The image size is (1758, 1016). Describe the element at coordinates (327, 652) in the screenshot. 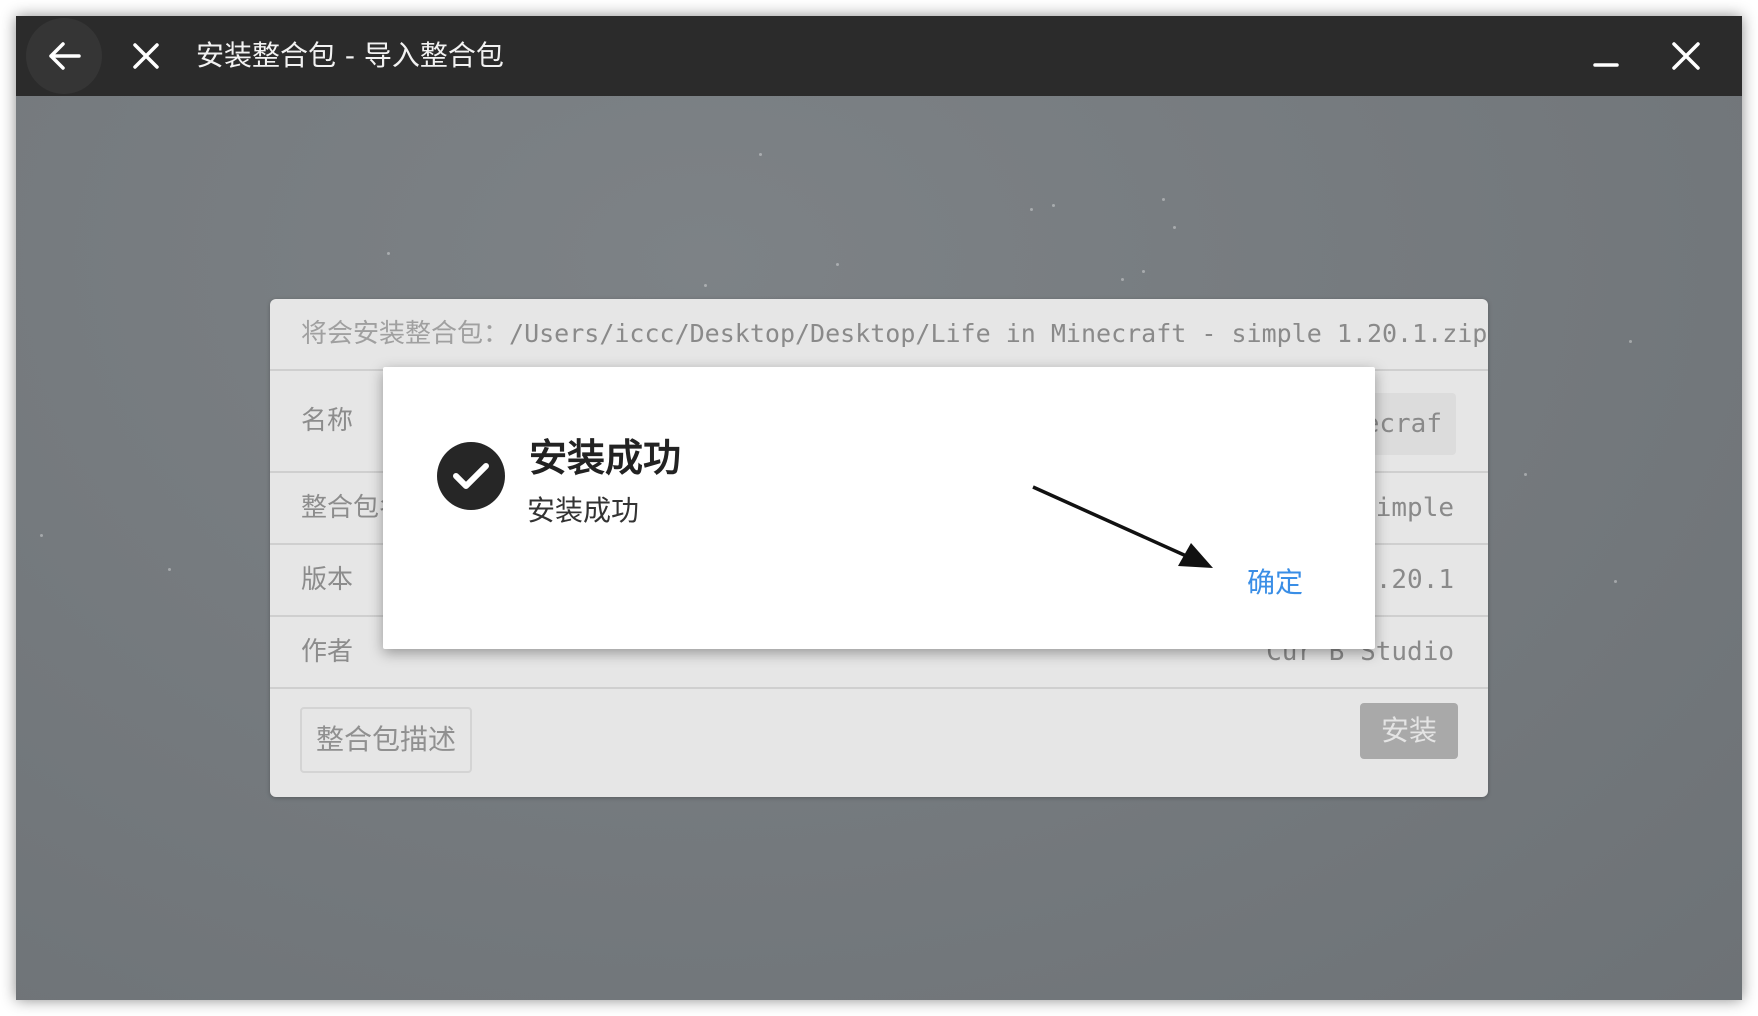

I see `author-label: 作者` at that location.